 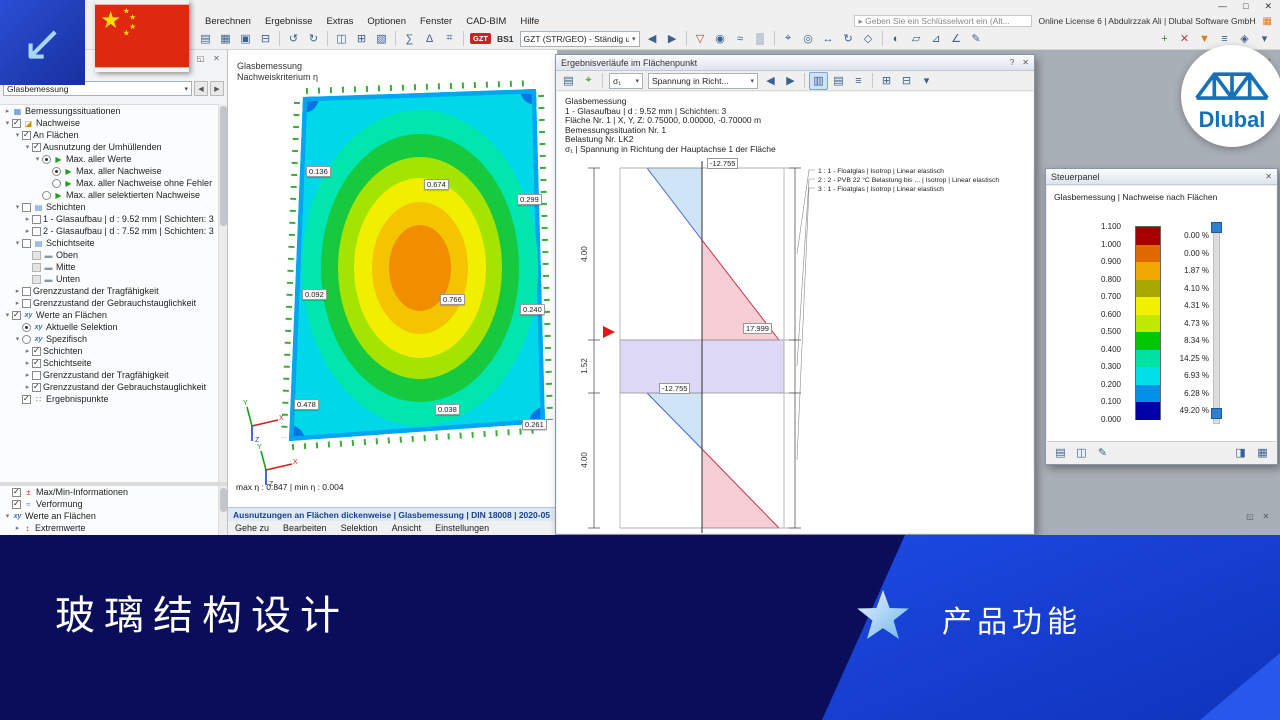 I want to click on restore-window-icon: ◱, so click(x=1250, y=516).